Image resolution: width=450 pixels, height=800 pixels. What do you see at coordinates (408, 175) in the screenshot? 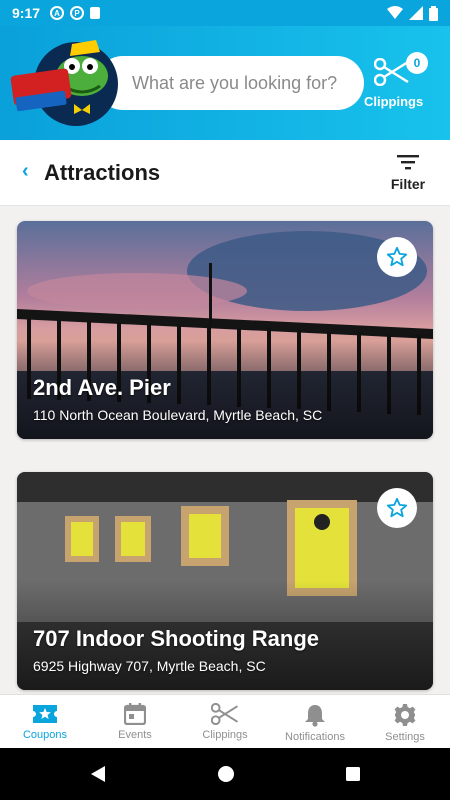
I see `filter-button: Filter` at bounding box center [408, 175].